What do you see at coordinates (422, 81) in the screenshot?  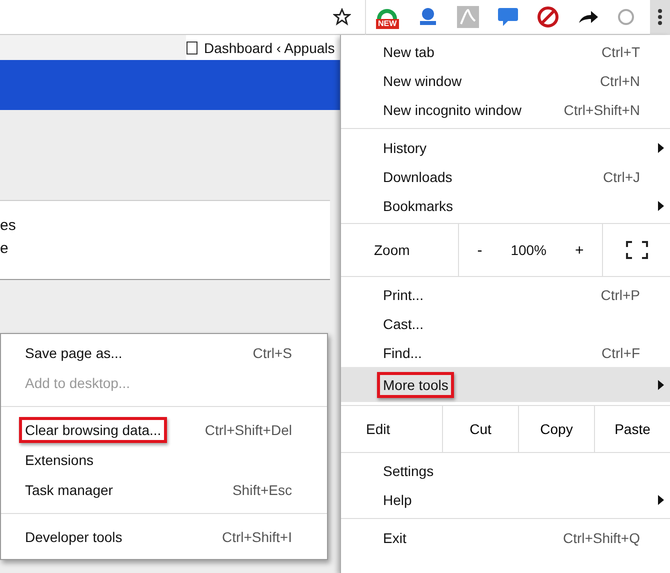 I see `menu-label: New window` at bounding box center [422, 81].